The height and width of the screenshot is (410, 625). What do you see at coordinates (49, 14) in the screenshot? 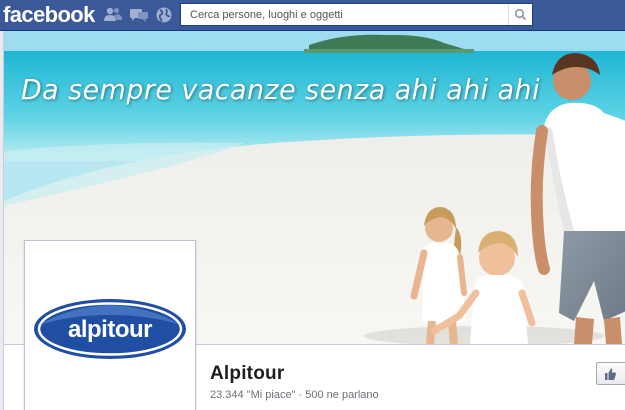
I see `facebook-logo: facebook` at bounding box center [49, 14].